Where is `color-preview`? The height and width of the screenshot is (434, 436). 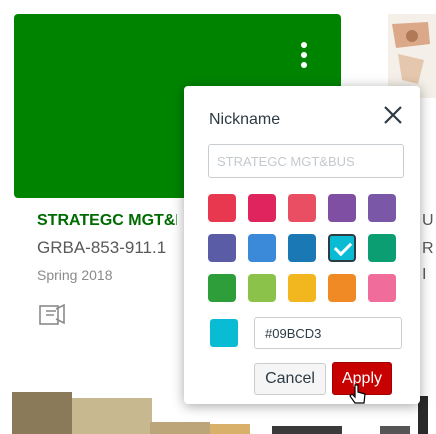 color-preview is located at coordinates (224, 333).